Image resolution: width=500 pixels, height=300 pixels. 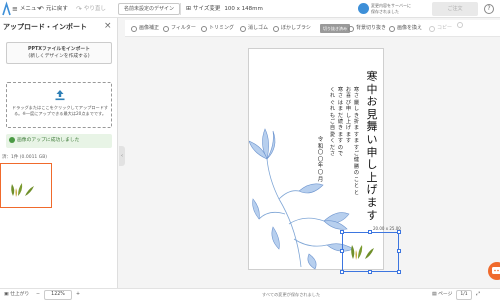 What do you see at coordinates (78, 294) in the screenshot?
I see `zoom-in-icon: +` at bounding box center [78, 294].